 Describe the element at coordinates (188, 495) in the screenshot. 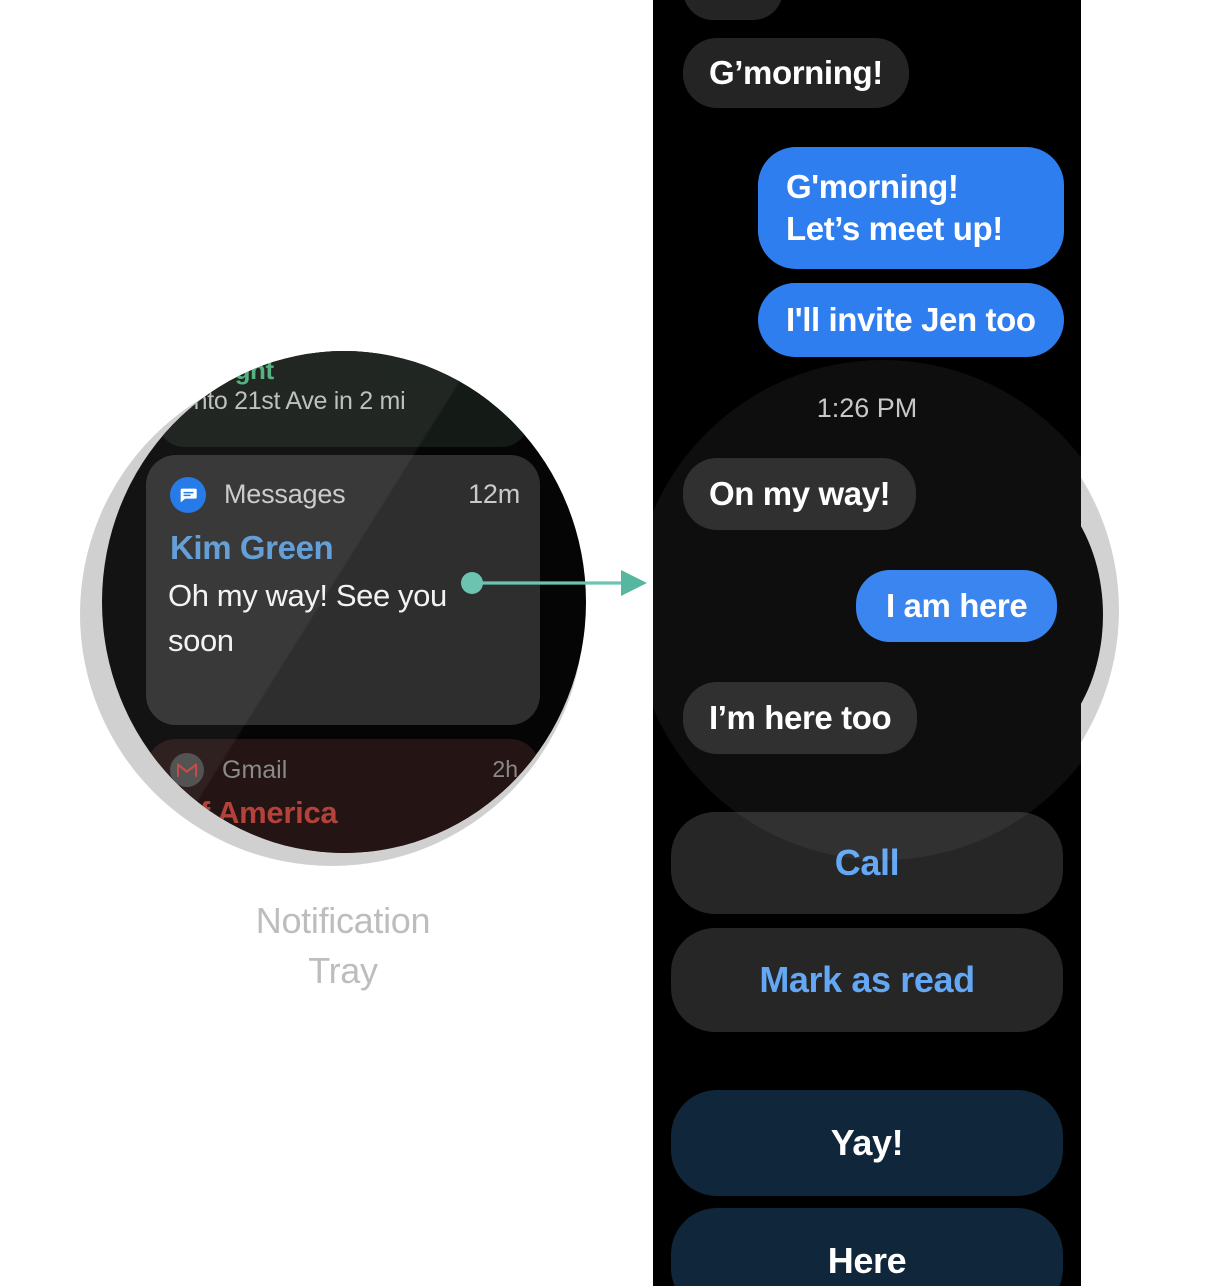

I see `messages-icon` at that location.